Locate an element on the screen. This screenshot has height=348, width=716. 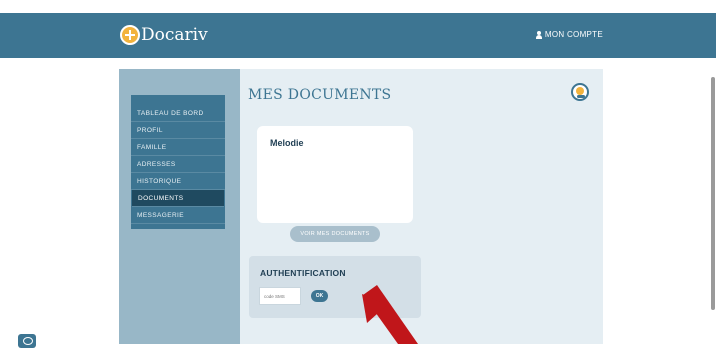
sidebar-item-historique: HISTORIQUE is located at coordinates (178, 181).